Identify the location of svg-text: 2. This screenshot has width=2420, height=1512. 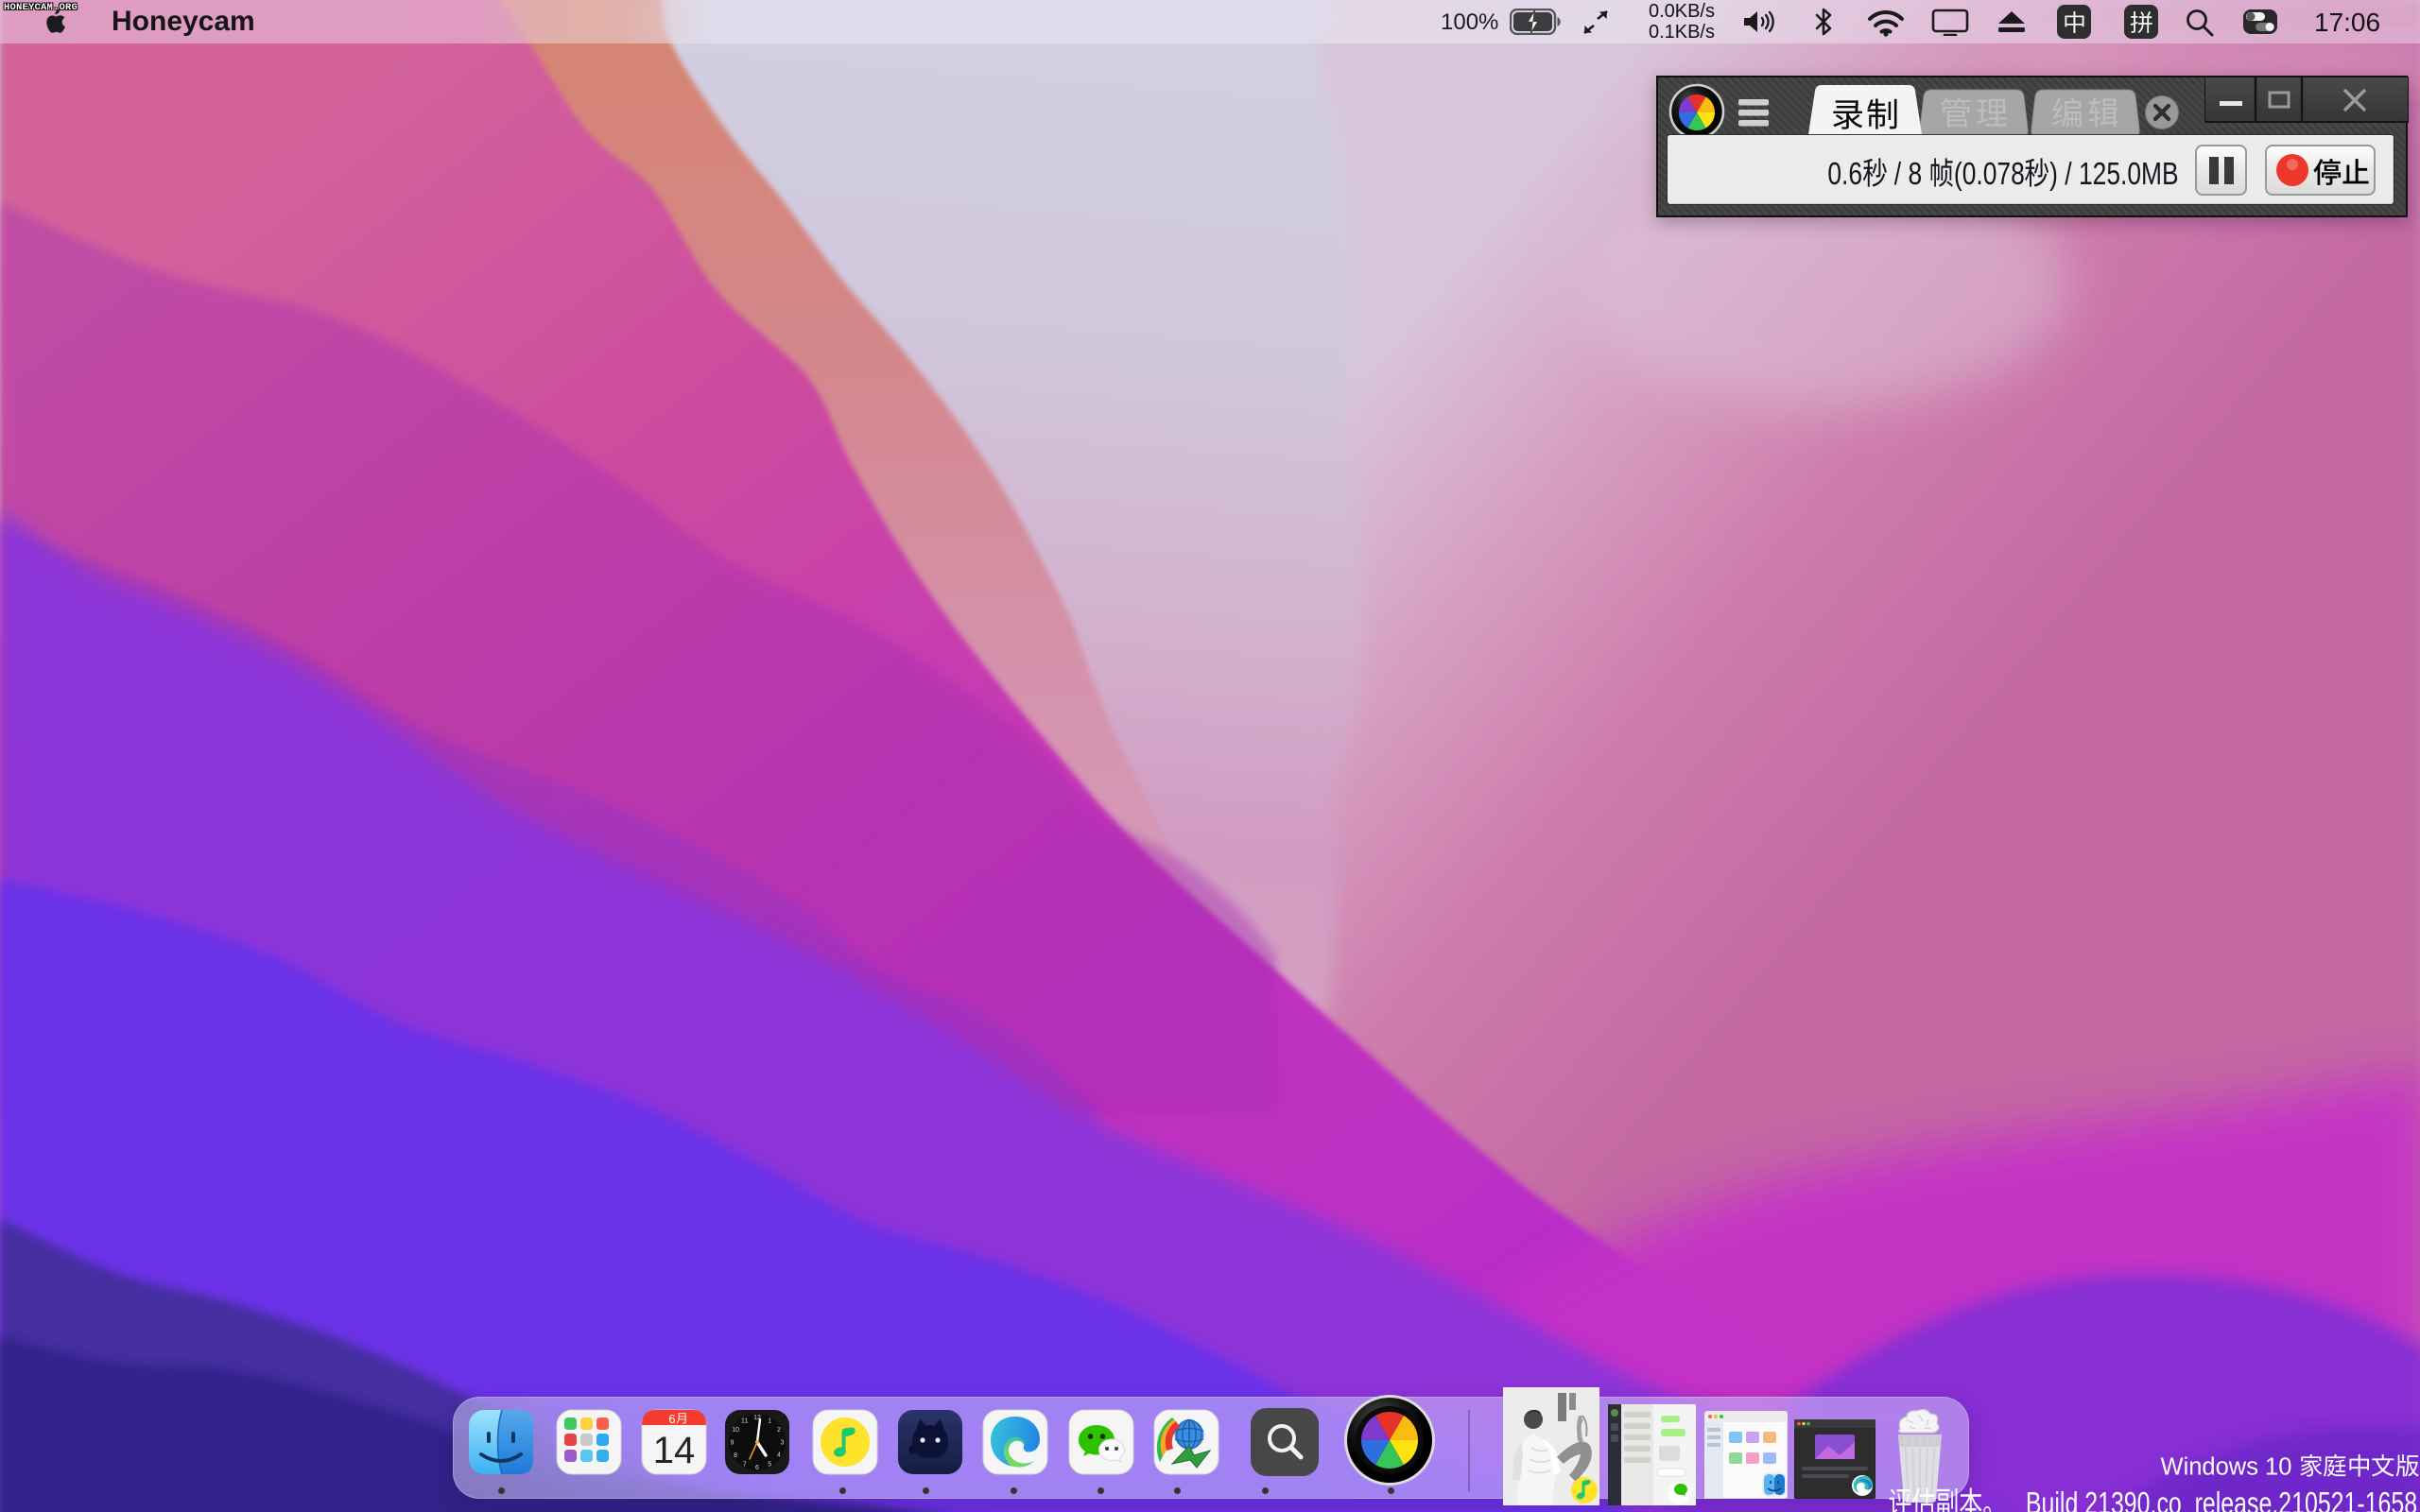
(779, 1430).